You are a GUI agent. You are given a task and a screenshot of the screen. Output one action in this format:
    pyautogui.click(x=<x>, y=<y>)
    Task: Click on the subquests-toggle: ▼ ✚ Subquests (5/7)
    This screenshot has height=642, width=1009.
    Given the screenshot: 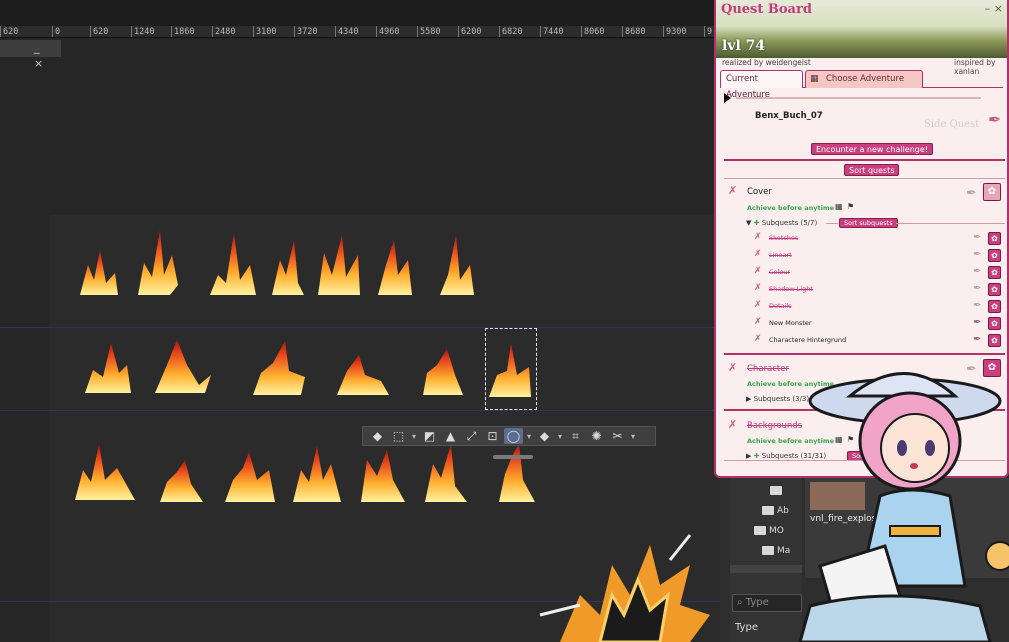 What is the action you would take?
    pyautogui.click(x=781, y=223)
    